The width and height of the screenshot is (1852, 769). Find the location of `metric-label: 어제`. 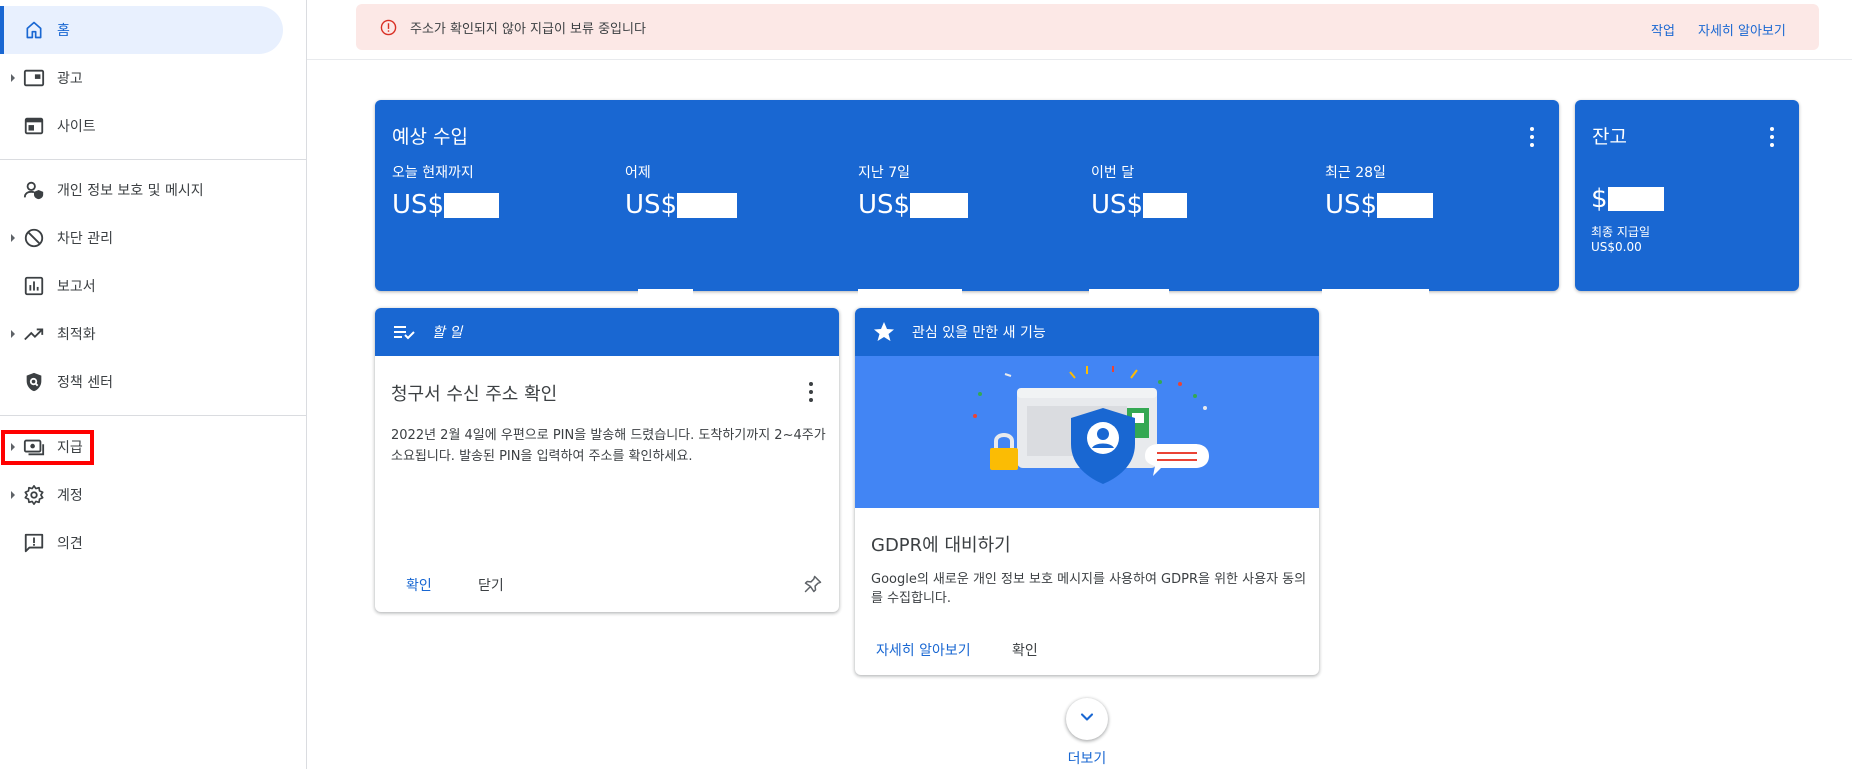

metric-label: 어제 is located at coordinates (638, 173).